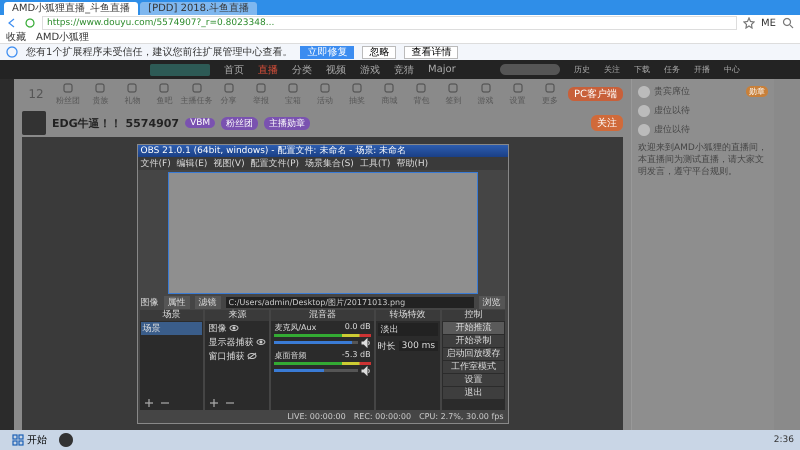  I want to click on source-item: 窗口捕获, so click(237, 356).